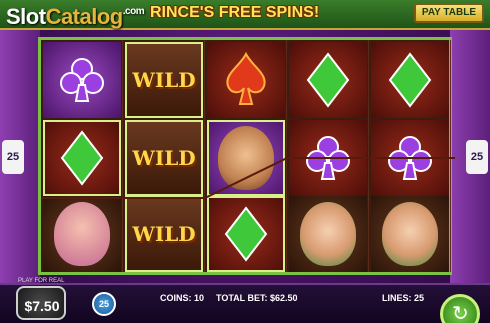 Image resolution: width=490 pixels, height=323 pixels. What do you see at coordinates (448, 13) in the screenshot?
I see `pay-table-button: PAY TABLE` at bounding box center [448, 13].